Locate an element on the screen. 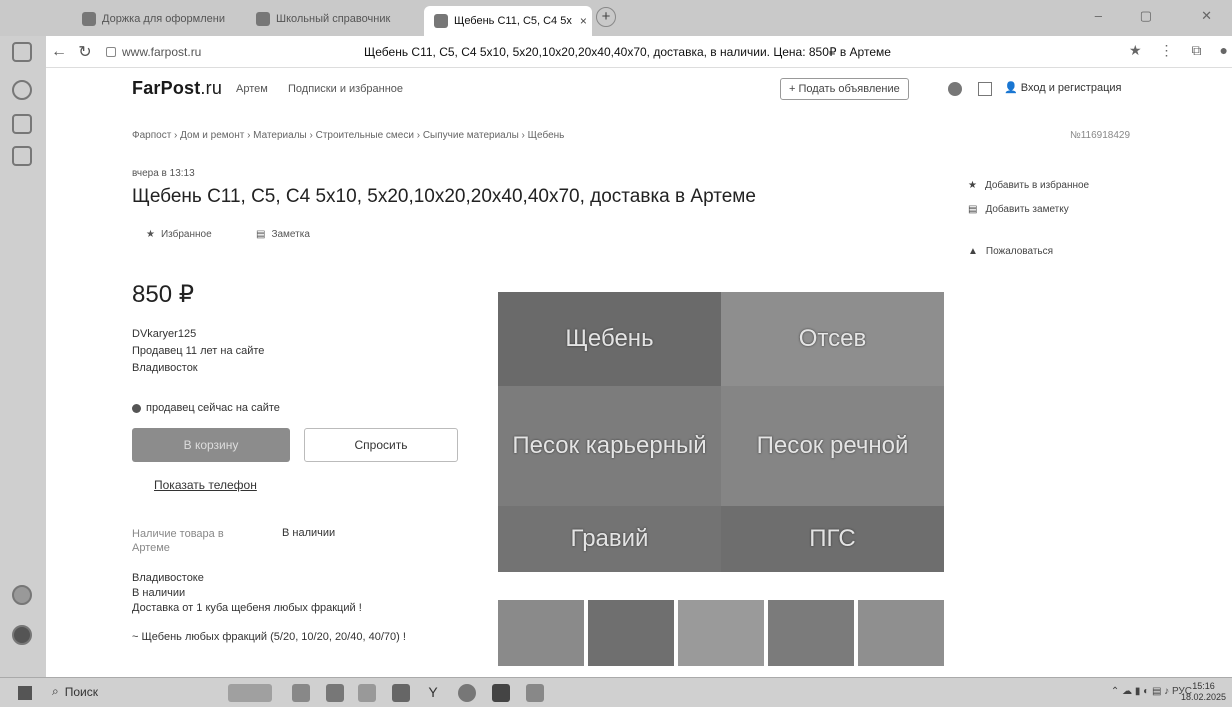 Image resolution: width=1232 pixels, height=707 pixels. taskbar-search: ⌕ Поиск is located at coordinates (75, 691).